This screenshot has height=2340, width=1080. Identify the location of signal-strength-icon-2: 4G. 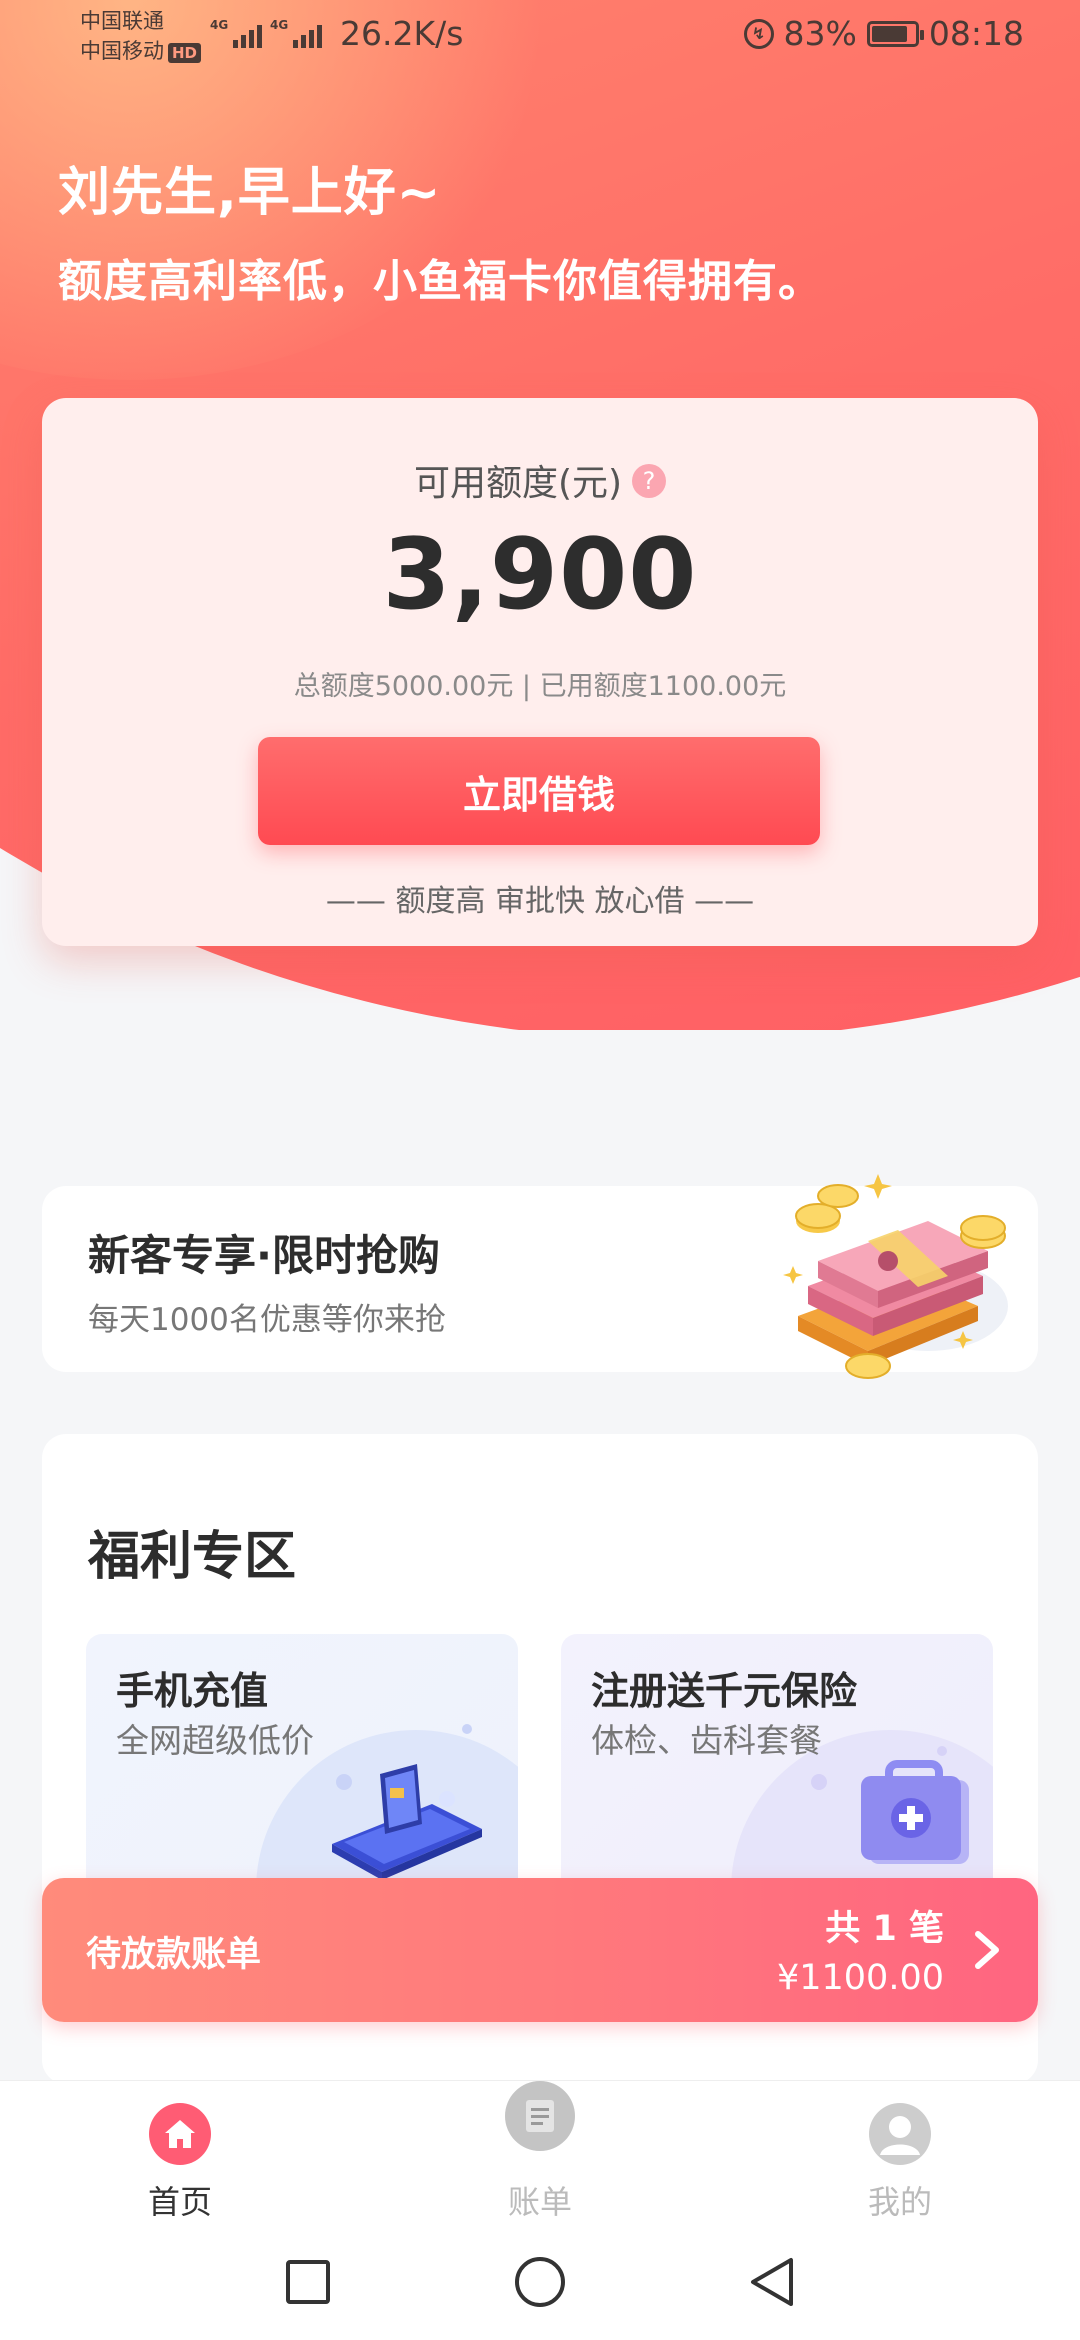
(296, 33).